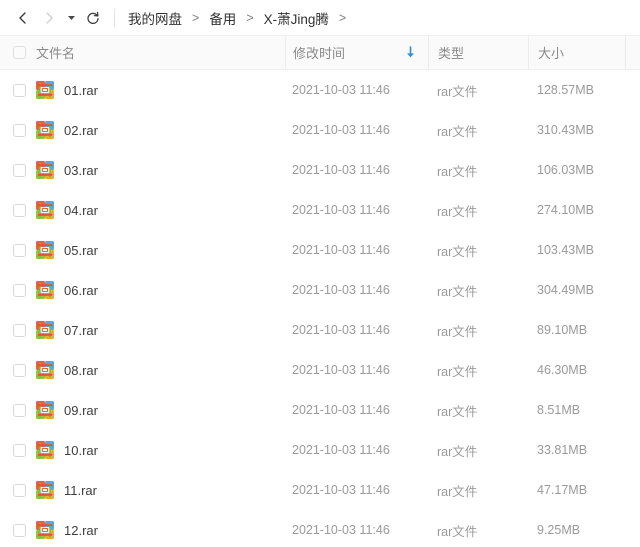 The height and width of the screenshot is (547, 640). What do you see at coordinates (81, 250) in the screenshot?
I see `file-name-label: 05.rar` at bounding box center [81, 250].